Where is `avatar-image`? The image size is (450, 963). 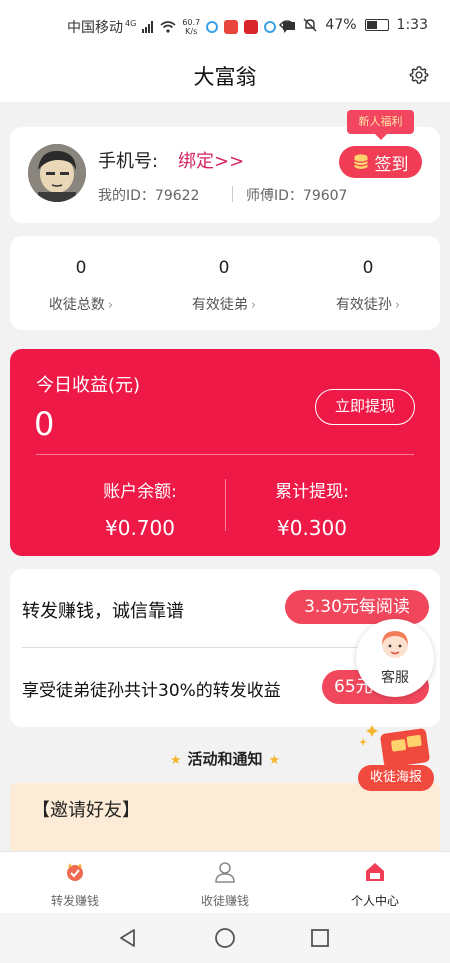
avatar-image is located at coordinates (57, 173).